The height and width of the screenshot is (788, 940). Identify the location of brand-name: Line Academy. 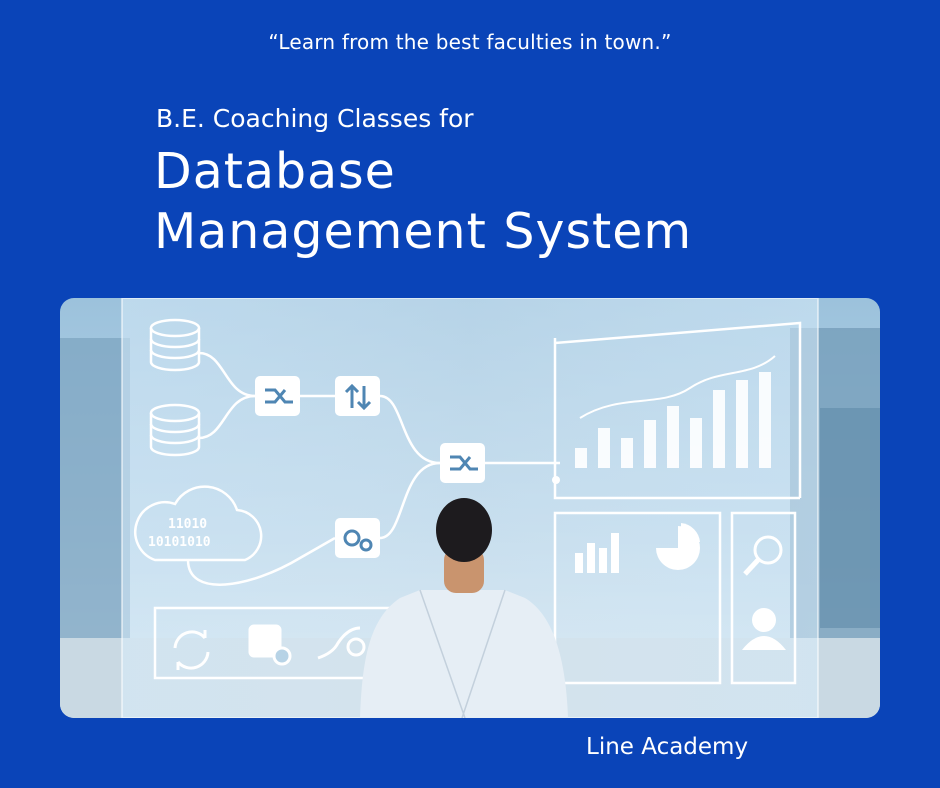
(667, 747).